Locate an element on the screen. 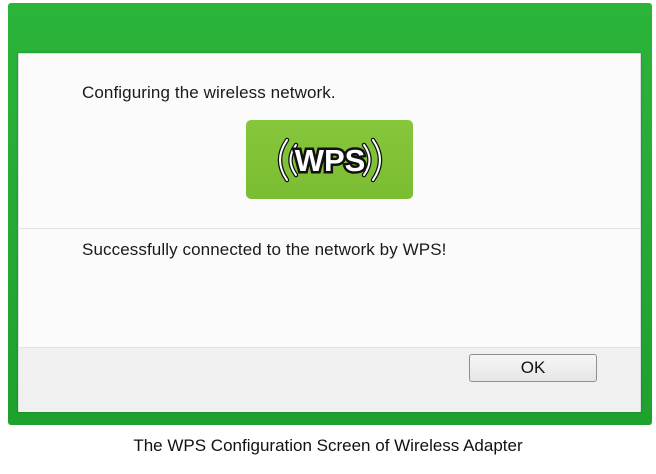  ok-button: OK is located at coordinates (533, 368).